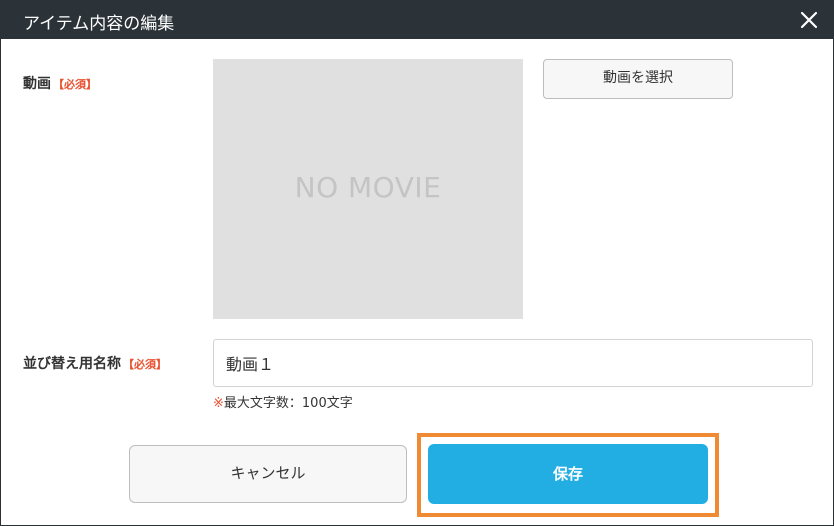  I want to click on video-label-text: 動画, so click(37, 84).